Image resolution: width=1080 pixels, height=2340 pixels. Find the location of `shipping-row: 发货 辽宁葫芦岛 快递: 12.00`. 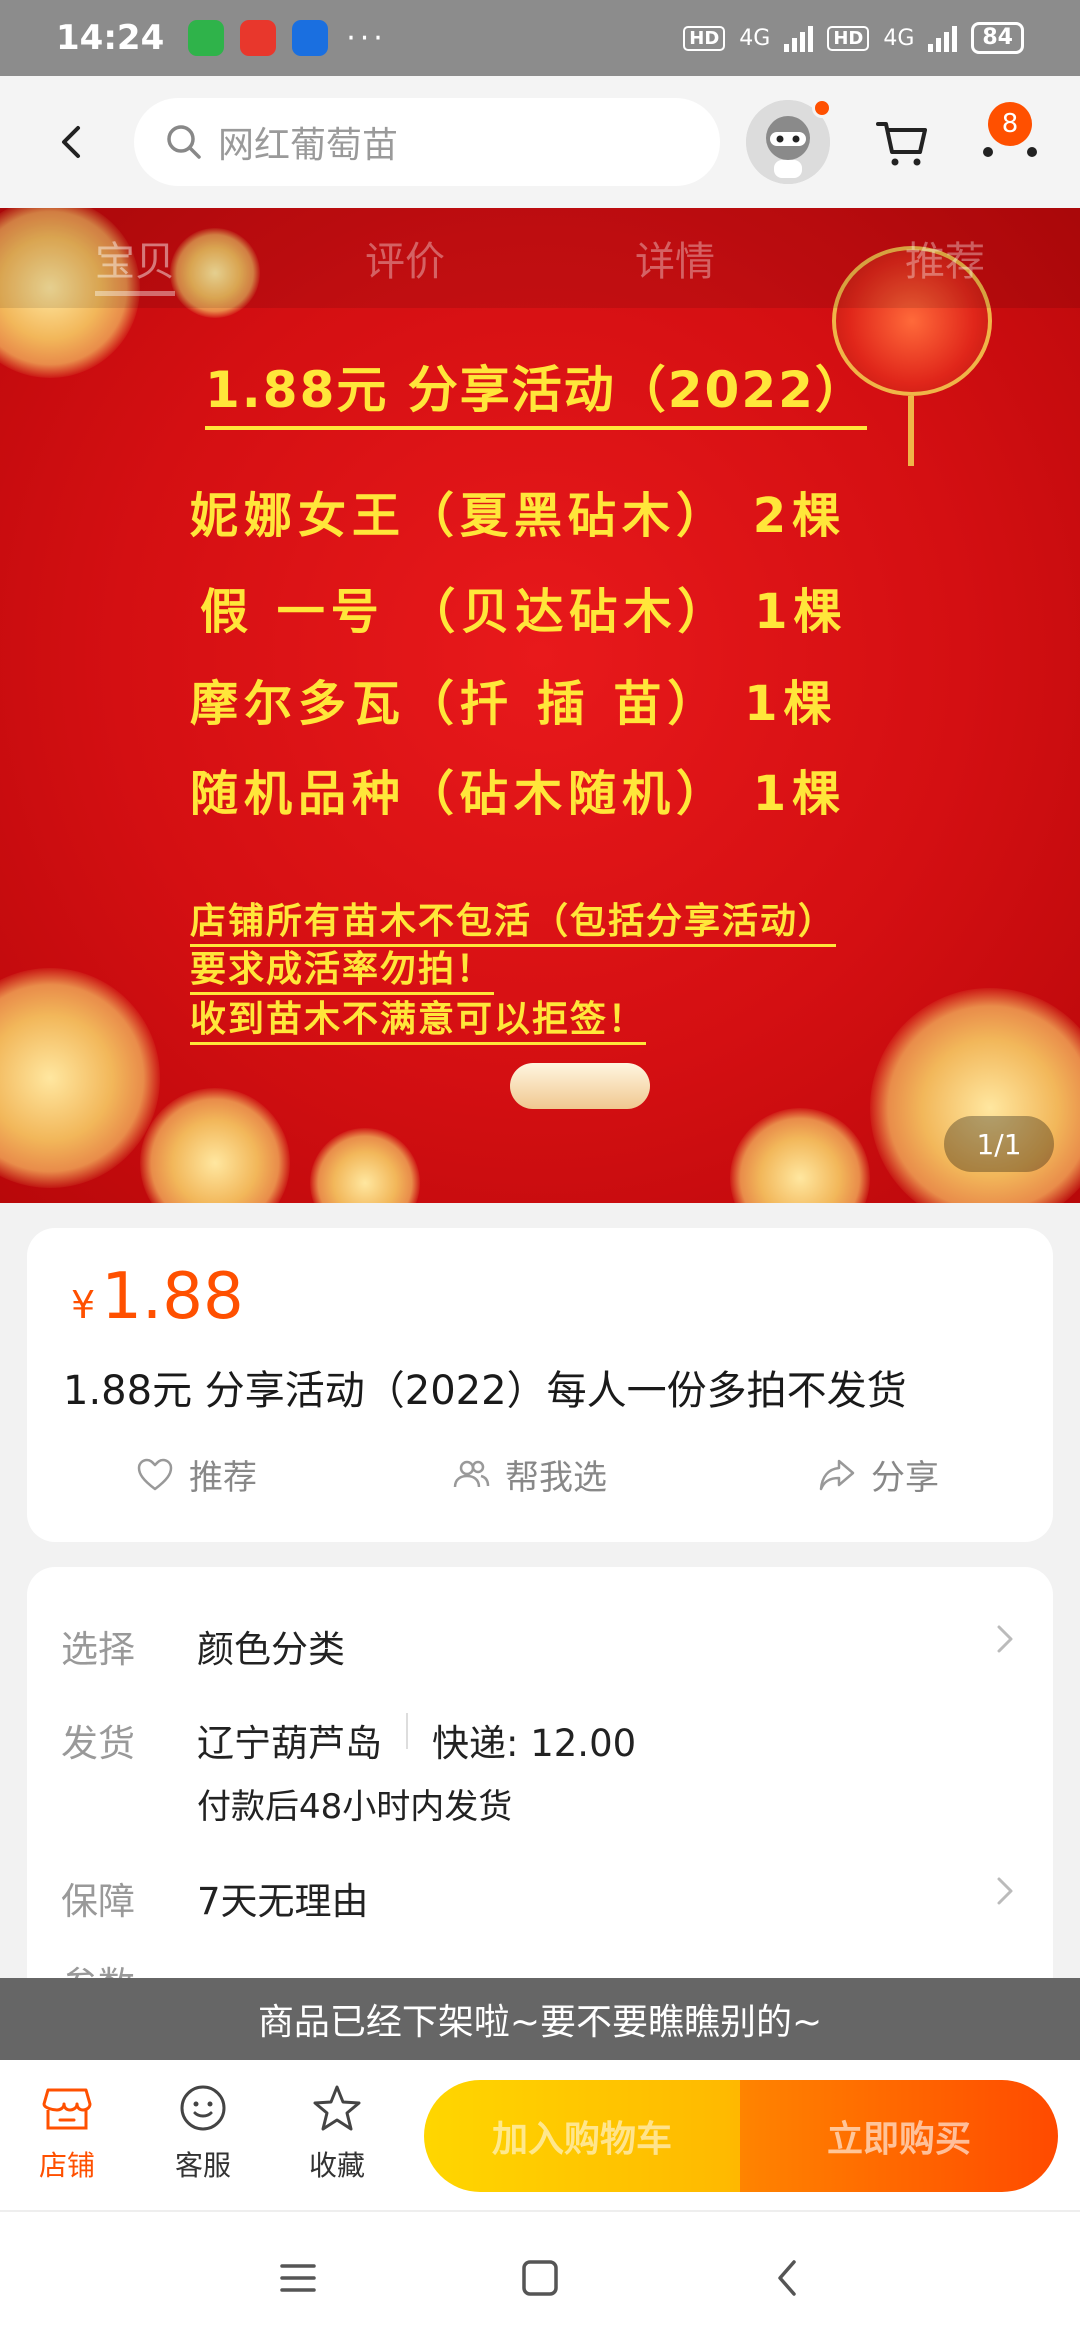

shipping-row: 发货 辽宁葫芦岛 快递: 12.00 is located at coordinates (348, 1740).